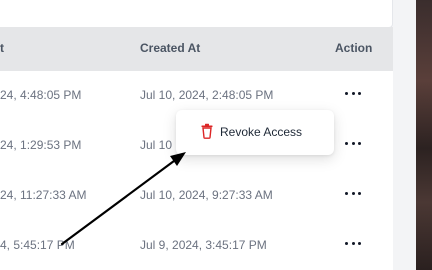 This screenshot has height=270, width=432. I want to click on revoke-access-menu-item: Revoke Access, so click(255, 132).